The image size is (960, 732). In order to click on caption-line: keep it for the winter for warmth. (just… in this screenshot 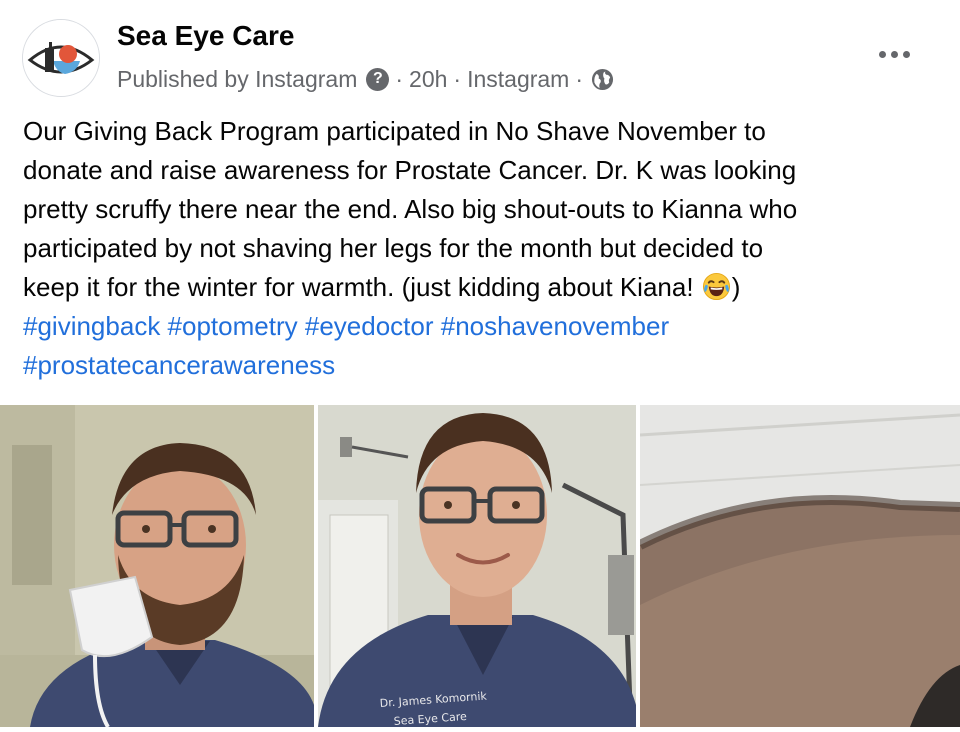, I will do `click(483, 287)`.